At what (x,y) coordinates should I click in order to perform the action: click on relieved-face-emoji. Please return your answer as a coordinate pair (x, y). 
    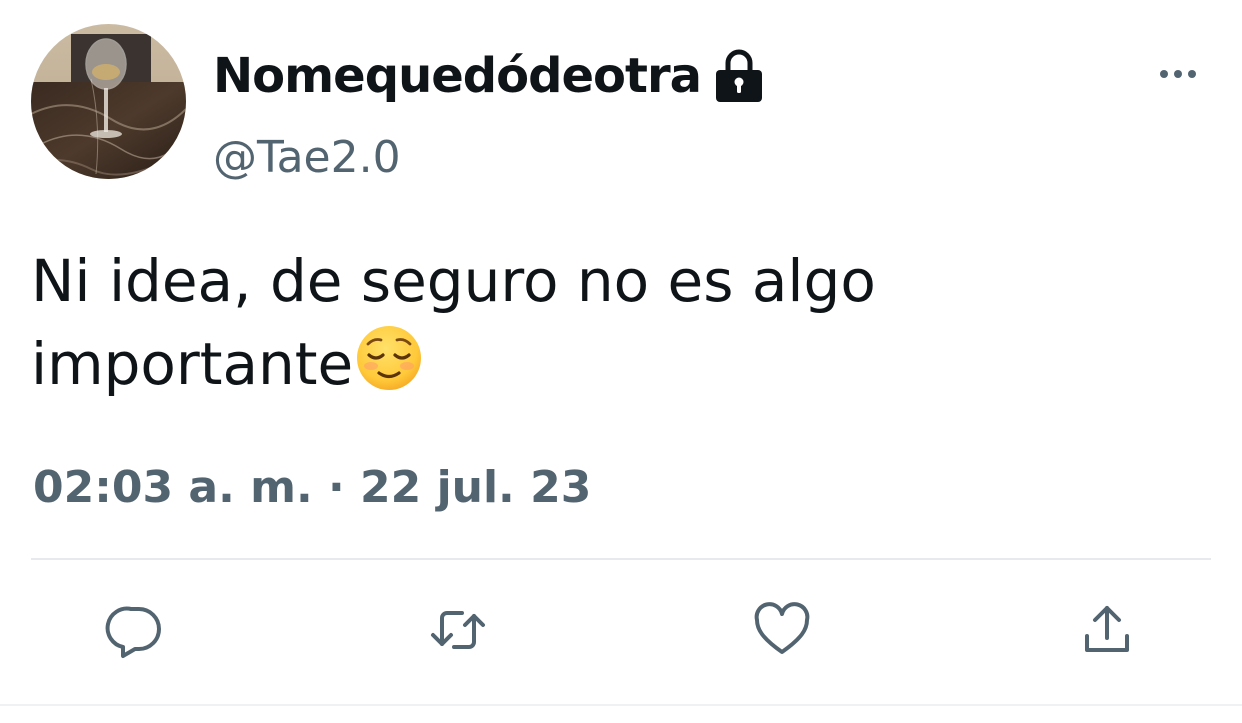
    Looking at the image, I should click on (389, 358).